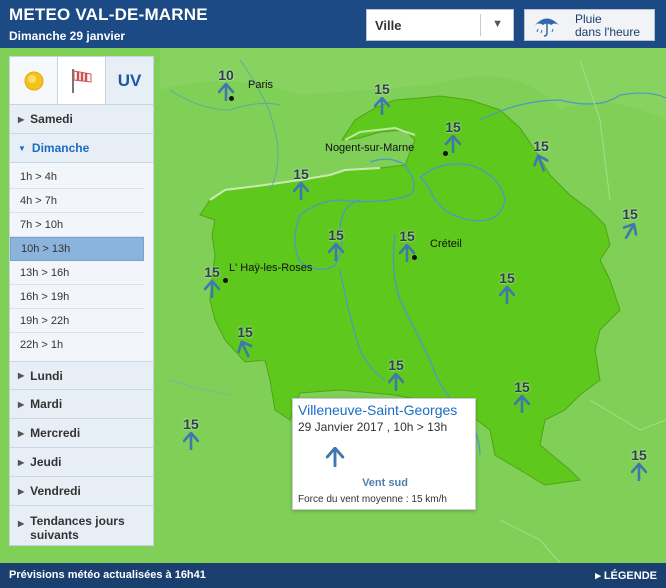 Image resolution: width=666 pixels, height=588 pixels. Describe the element at coordinates (370, 148) in the screenshot. I see `place-nogent: Nogent-sur-Marne` at that location.